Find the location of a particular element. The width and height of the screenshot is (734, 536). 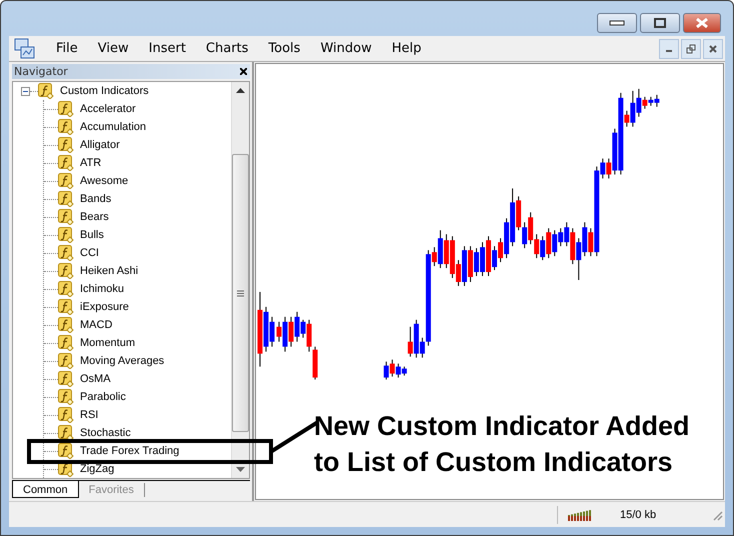

tree-item: Awesome is located at coordinates (104, 181).